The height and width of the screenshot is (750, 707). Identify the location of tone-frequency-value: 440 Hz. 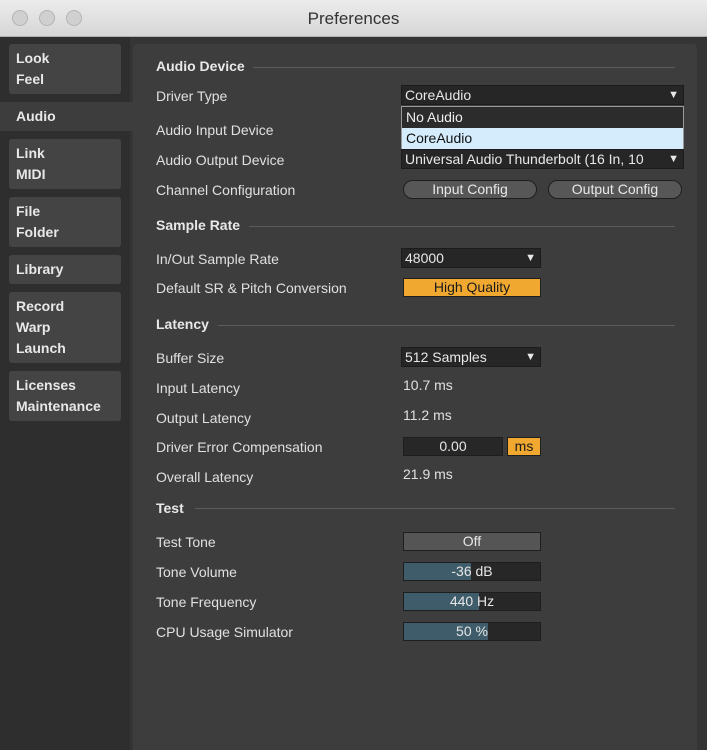
(472, 601).